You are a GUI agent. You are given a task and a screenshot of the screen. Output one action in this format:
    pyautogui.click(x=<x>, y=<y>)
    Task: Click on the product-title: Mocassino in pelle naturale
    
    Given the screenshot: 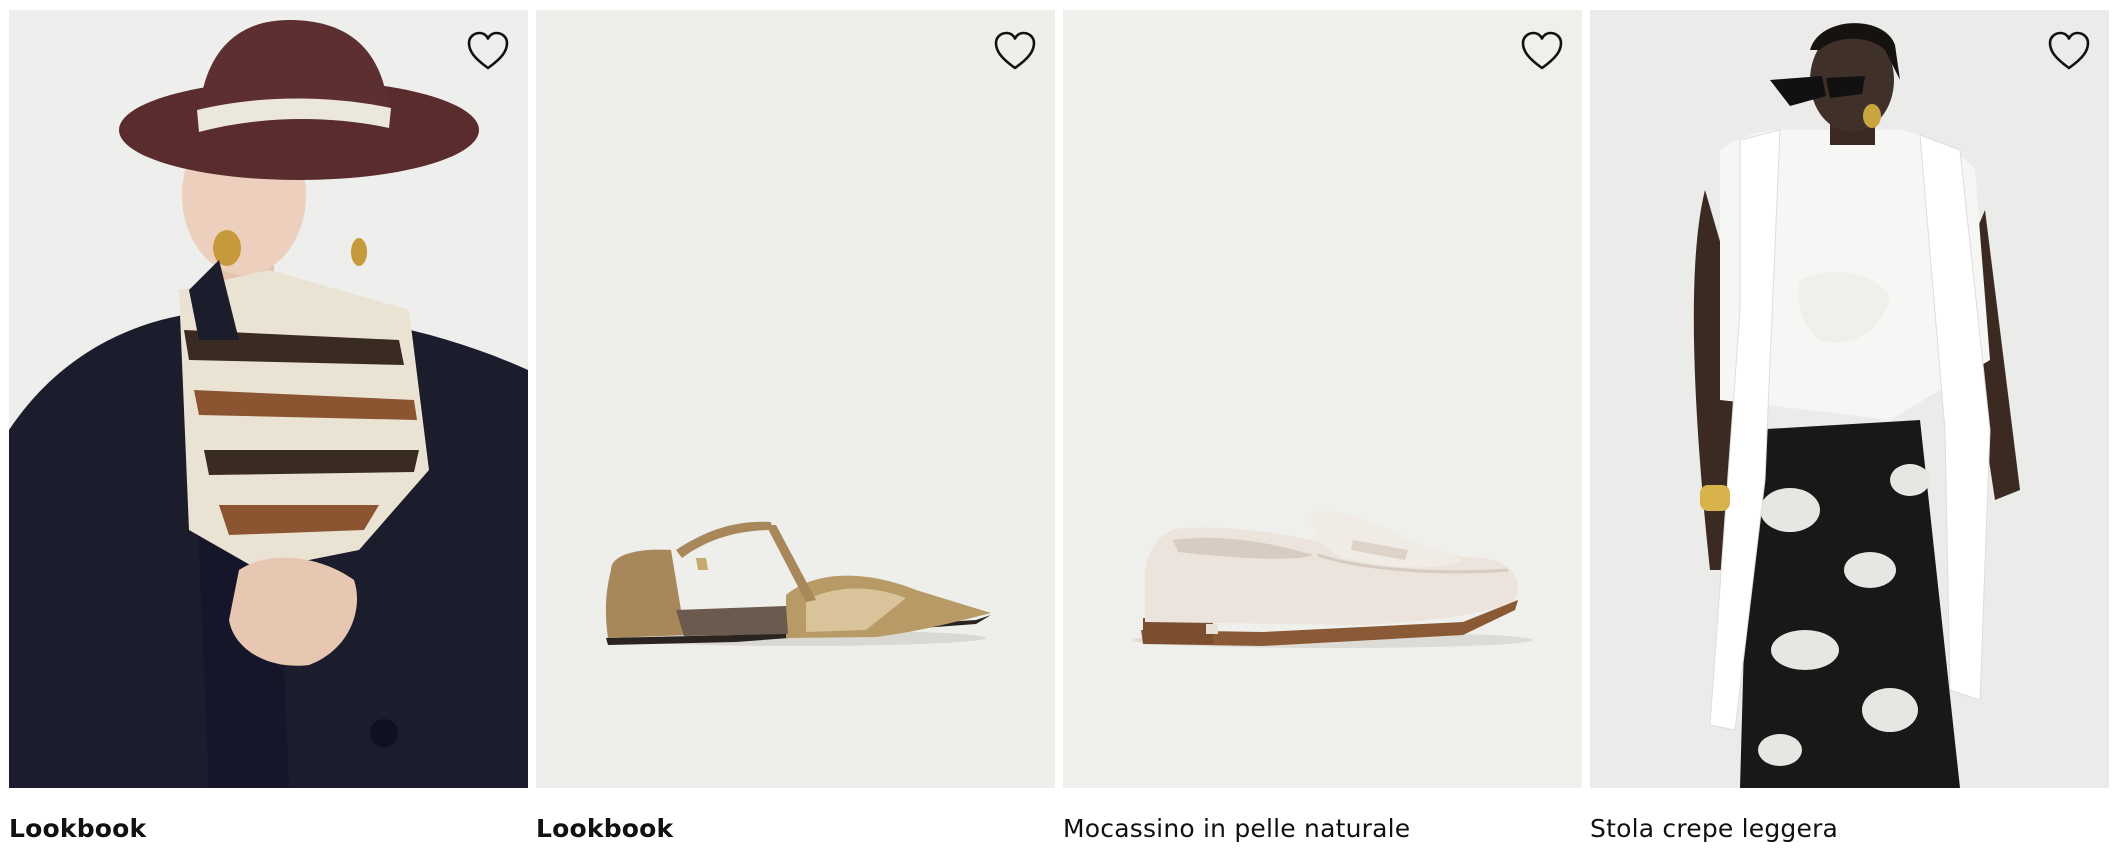 What is the action you would take?
    pyautogui.click(x=1322, y=829)
    